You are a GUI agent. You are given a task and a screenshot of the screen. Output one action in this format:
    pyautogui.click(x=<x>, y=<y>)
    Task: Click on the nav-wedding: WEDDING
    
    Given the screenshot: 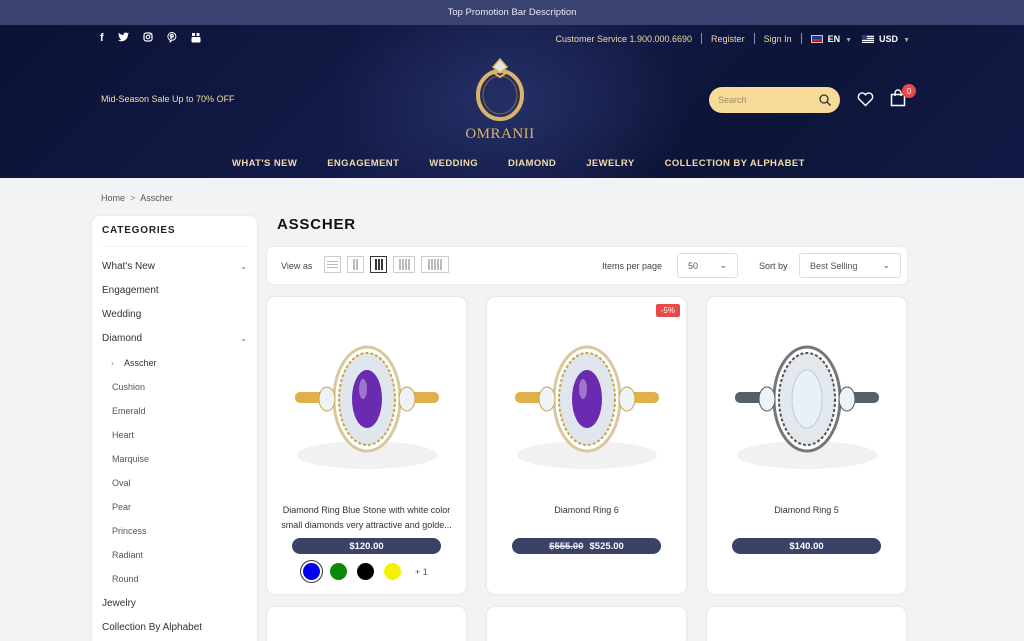 What is the action you would take?
    pyautogui.click(x=453, y=163)
    